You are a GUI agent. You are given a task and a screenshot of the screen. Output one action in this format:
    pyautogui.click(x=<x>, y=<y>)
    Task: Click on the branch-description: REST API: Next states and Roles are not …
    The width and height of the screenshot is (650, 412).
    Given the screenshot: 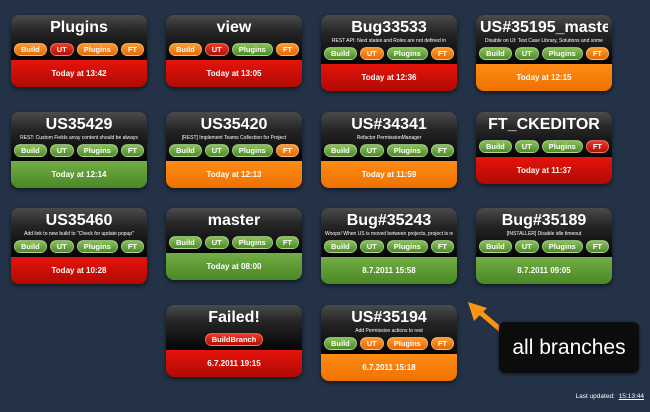 What is the action you would take?
    pyautogui.click(x=389, y=41)
    